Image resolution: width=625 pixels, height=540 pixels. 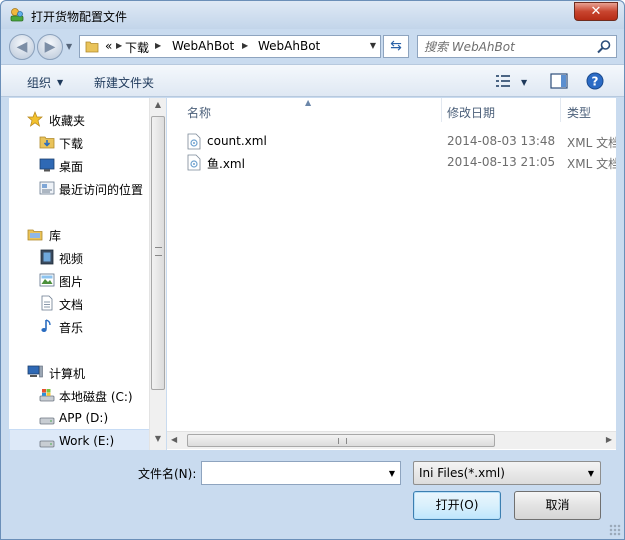 What do you see at coordinates (80, 188) in the screenshot?
I see `nav-item-recent-places: 最近访问的位置` at bounding box center [80, 188].